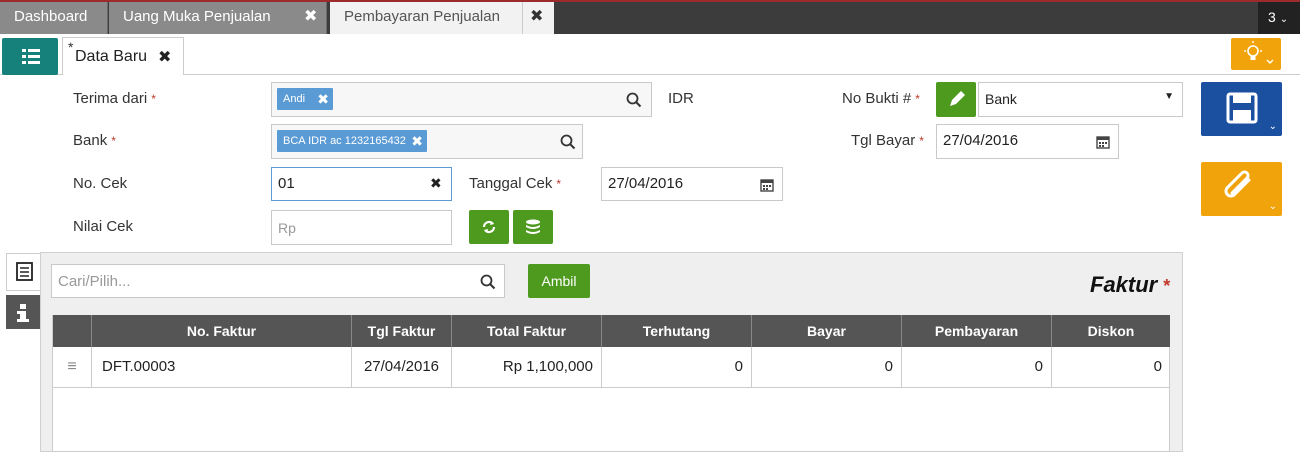 This screenshot has width=1300, height=452. What do you see at coordinates (1259, 52) in the screenshot?
I see `lightbulb-icon` at bounding box center [1259, 52].